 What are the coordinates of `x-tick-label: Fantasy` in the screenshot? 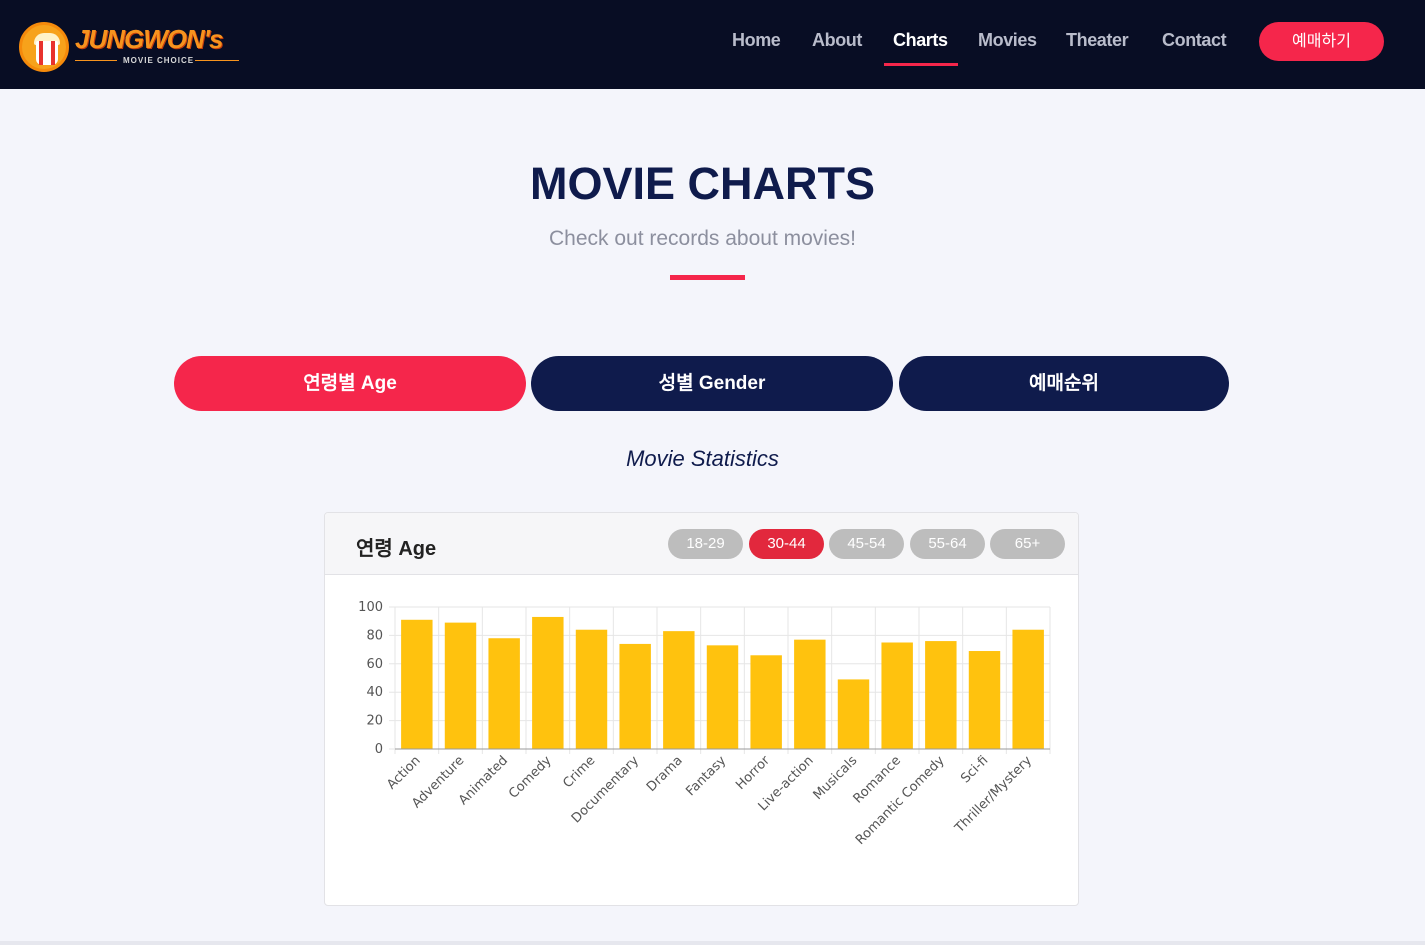 It's located at (706, 776).